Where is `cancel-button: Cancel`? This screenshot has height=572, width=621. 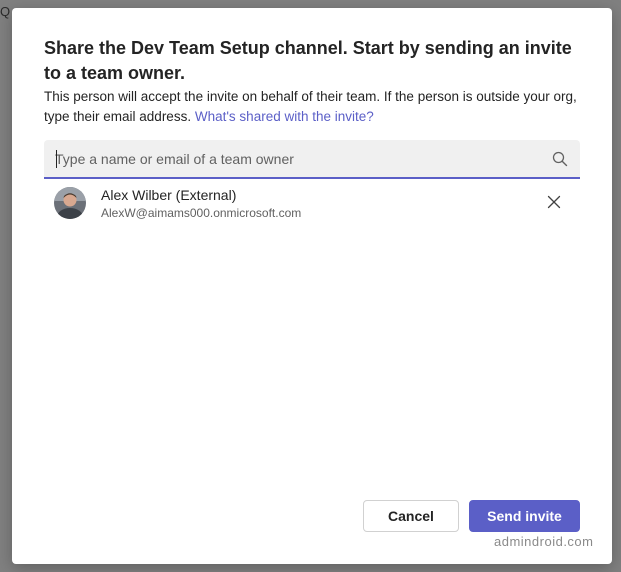 cancel-button: Cancel is located at coordinates (411, 516).